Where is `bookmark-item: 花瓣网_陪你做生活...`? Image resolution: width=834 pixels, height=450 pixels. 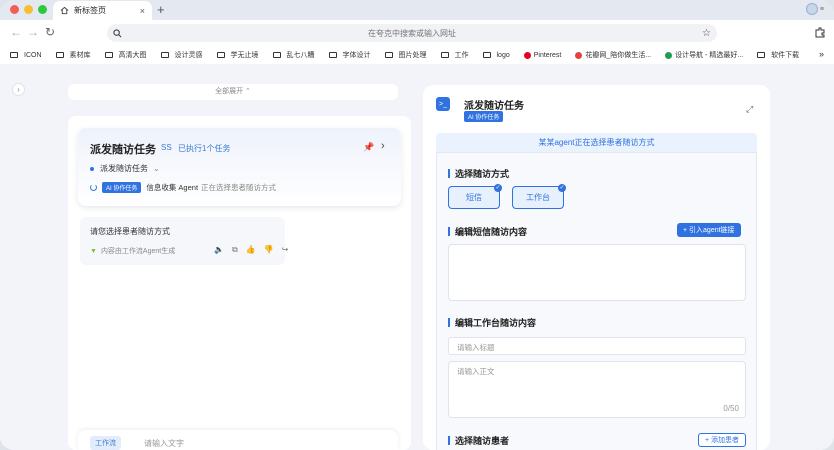 bookmark-item: 花瓣网_陪你做生活... is located at coordinates (613, 55).